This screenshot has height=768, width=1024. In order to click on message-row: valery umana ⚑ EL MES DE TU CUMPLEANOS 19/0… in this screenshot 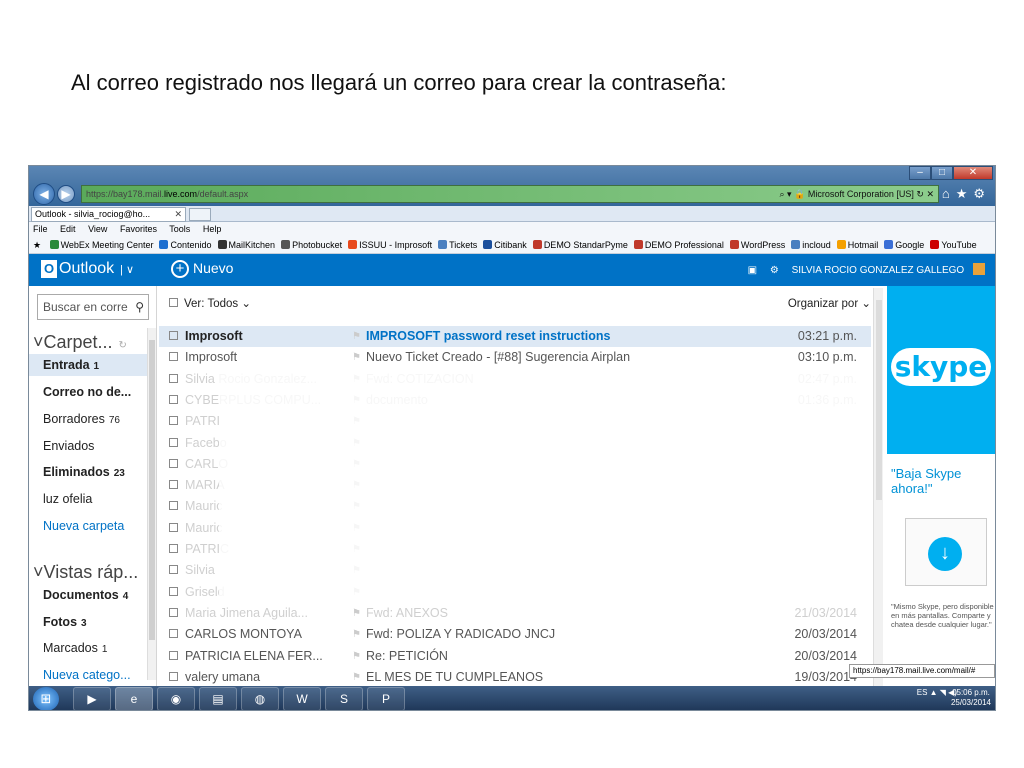, I will do `click(515, 677)`.